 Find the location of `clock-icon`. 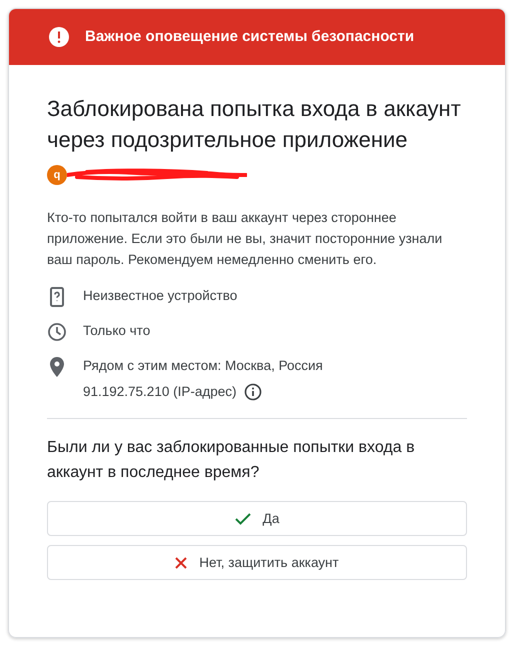

clock-icon is located at coordinates (57, 332).